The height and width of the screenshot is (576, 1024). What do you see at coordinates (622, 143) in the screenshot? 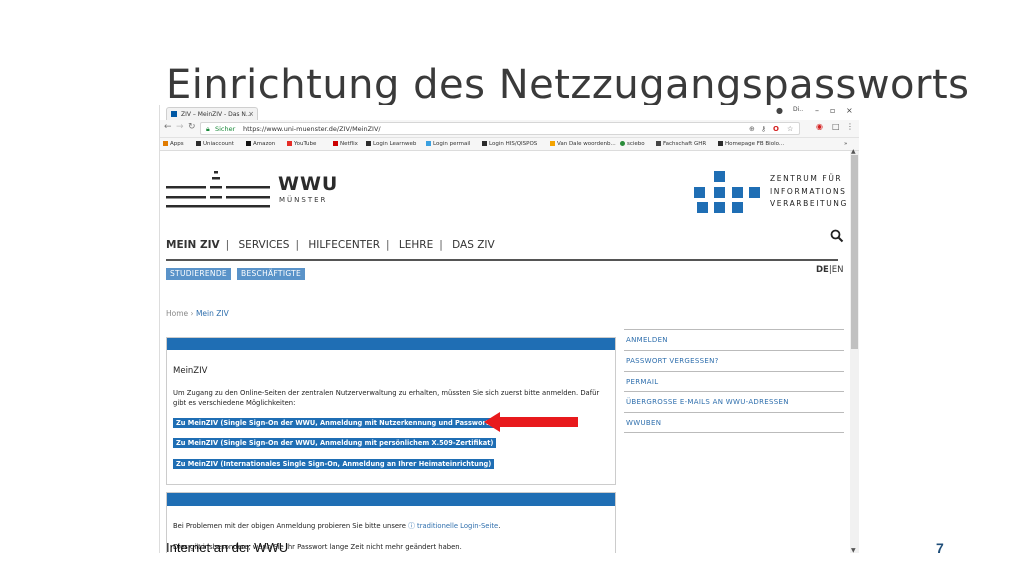
I see `sciebo-icon` at bounding box center [622, 143].